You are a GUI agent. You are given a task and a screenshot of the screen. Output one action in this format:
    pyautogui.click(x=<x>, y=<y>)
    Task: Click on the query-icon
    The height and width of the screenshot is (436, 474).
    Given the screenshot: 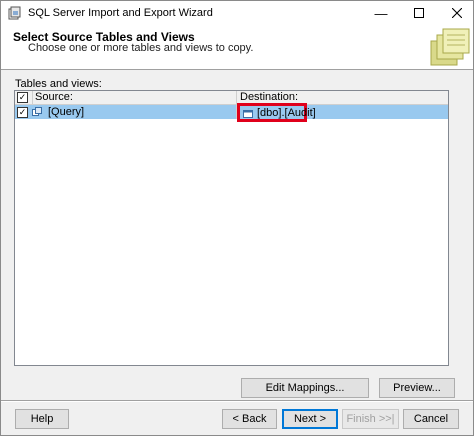 What is the action you would take?
    pyautogui.click(x=37, y=111)
    